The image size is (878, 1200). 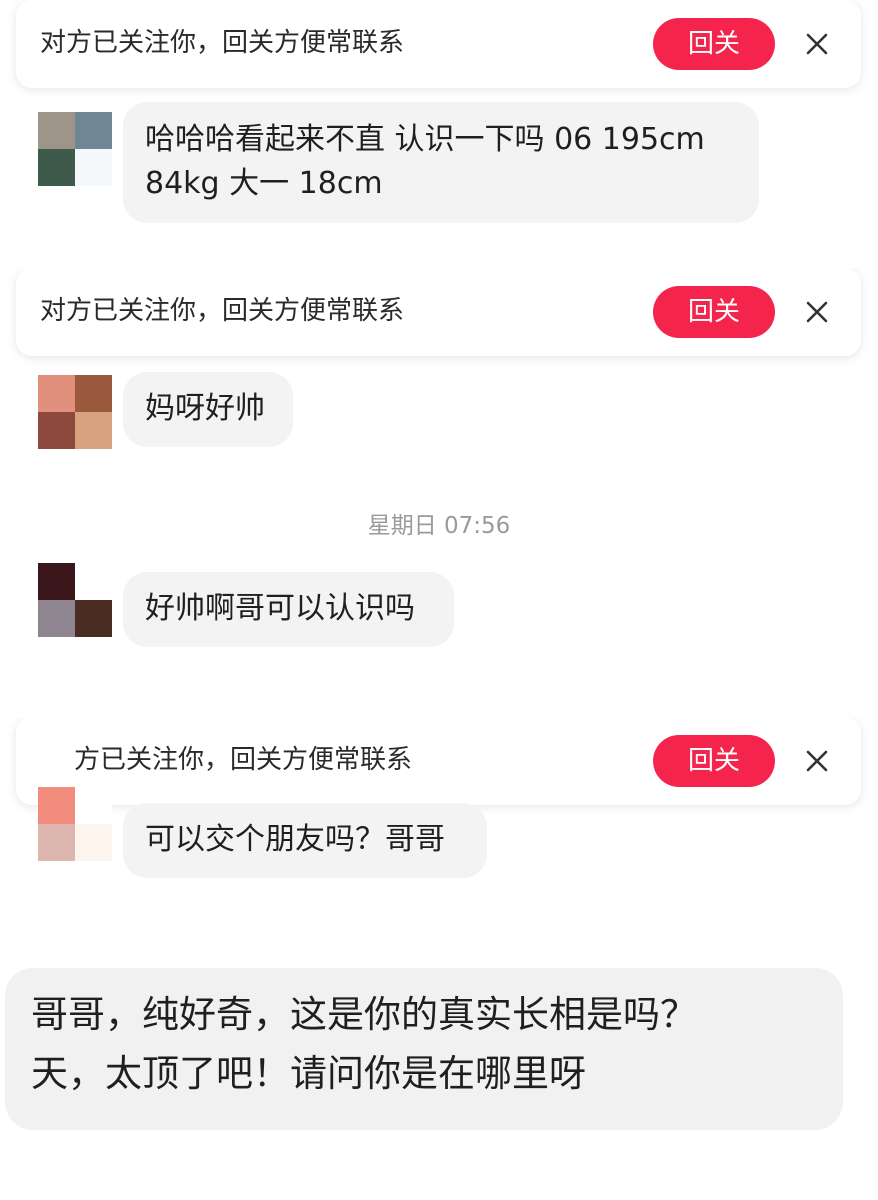 I want to click on message-bubble: 可以交个朋友吗？哥哥, so click(x=305, y=840).